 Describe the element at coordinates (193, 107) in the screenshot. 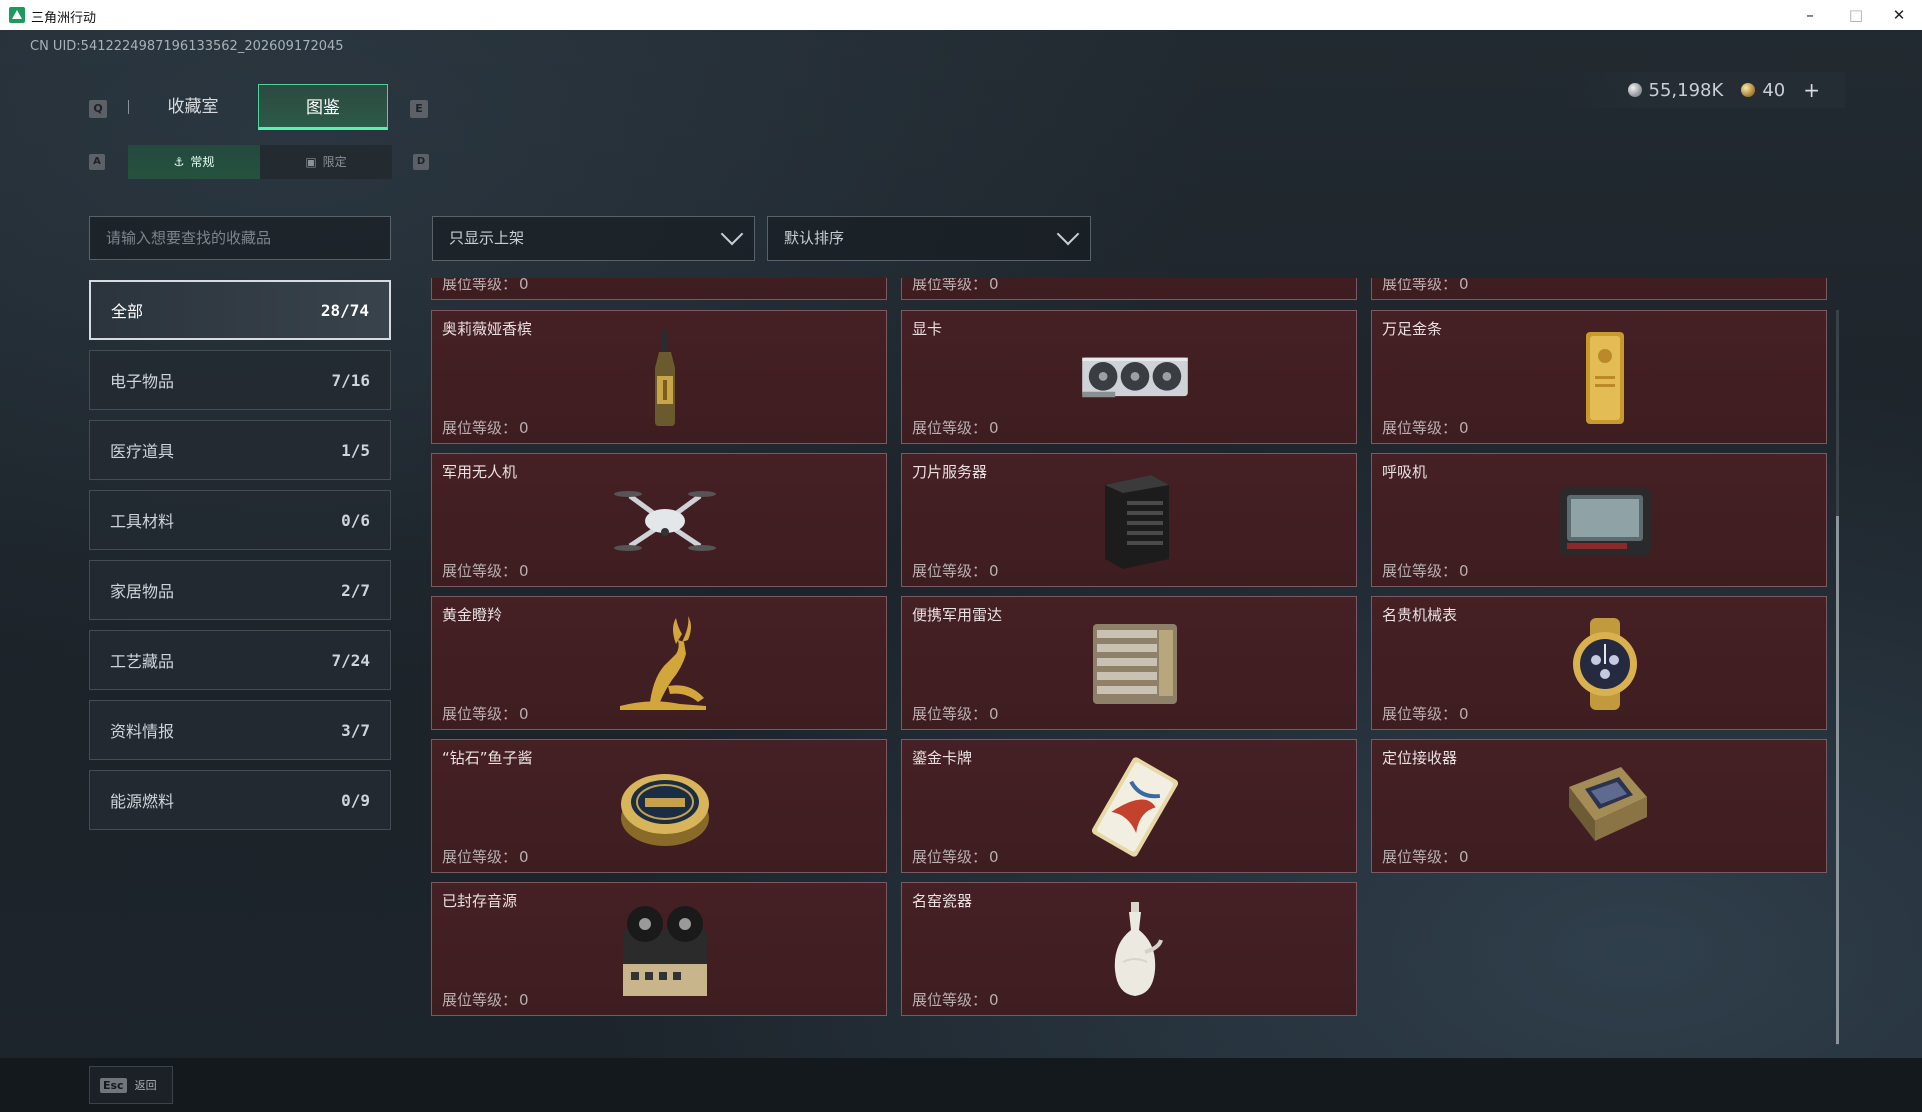

I see `tab-collection-room: 收藏室` at that location.